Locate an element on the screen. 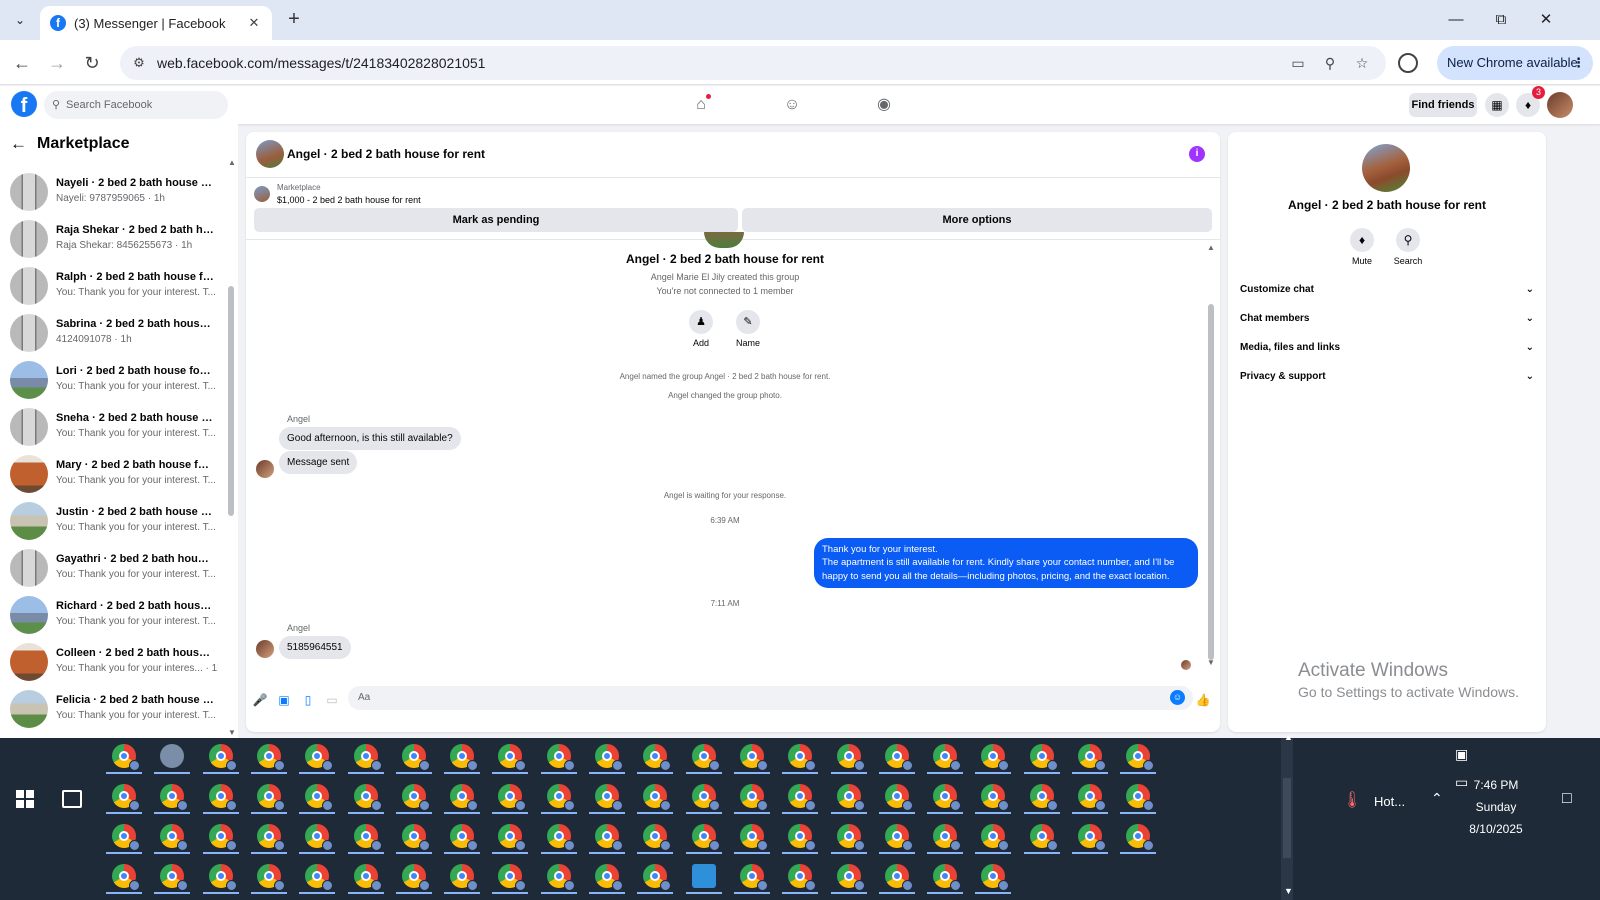  message-input: Aa ☺ is located at coordinates (770, 698).